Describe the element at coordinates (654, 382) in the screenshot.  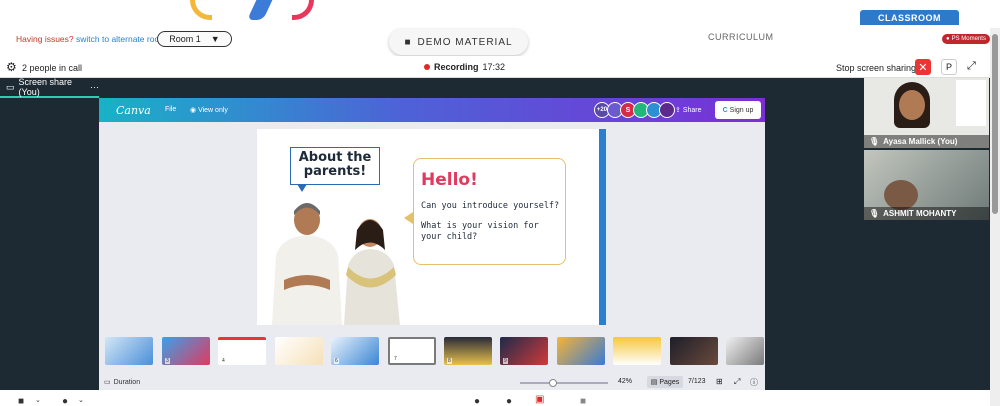
I see `pages-icon: ▤` at that location.